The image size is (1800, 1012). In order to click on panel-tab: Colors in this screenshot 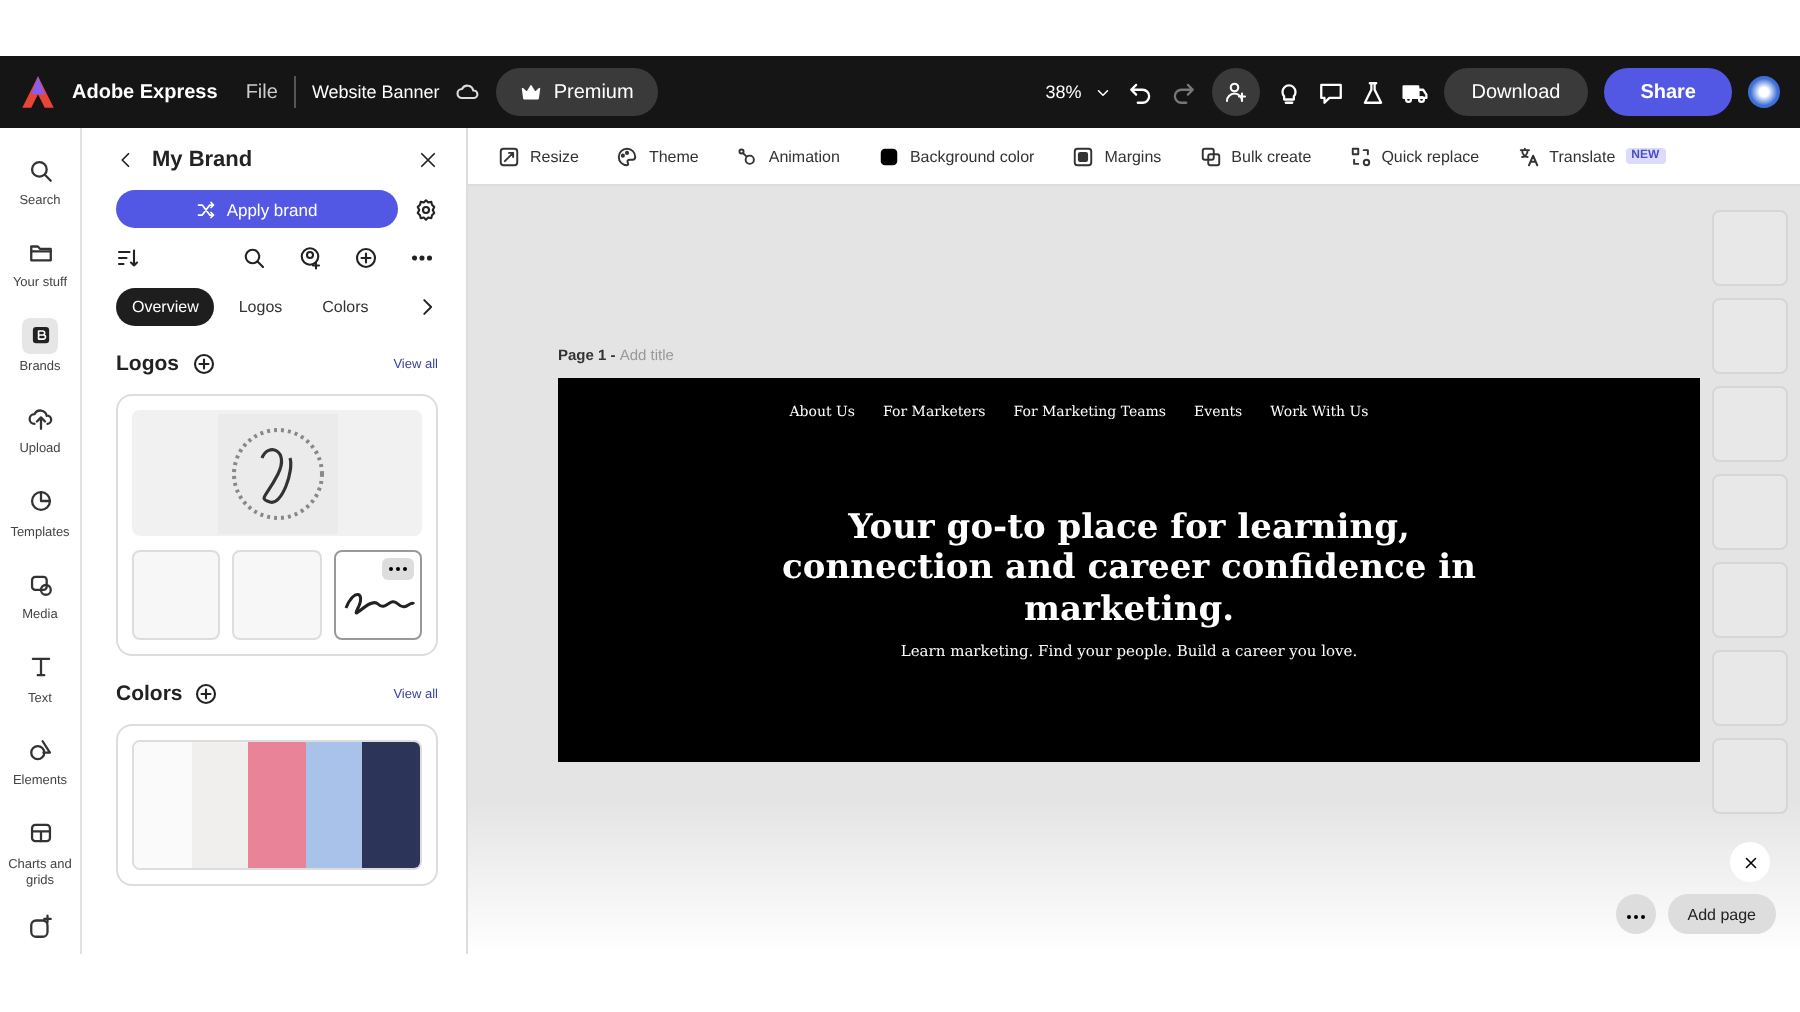, I will do `click(345, 307)`.